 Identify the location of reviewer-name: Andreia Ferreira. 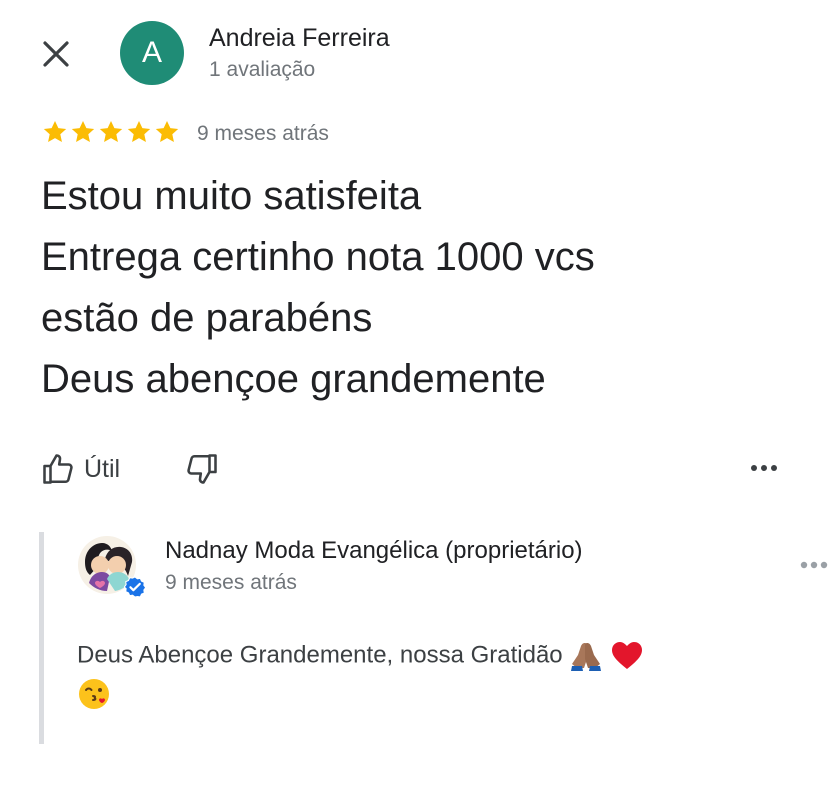
(299, 38).